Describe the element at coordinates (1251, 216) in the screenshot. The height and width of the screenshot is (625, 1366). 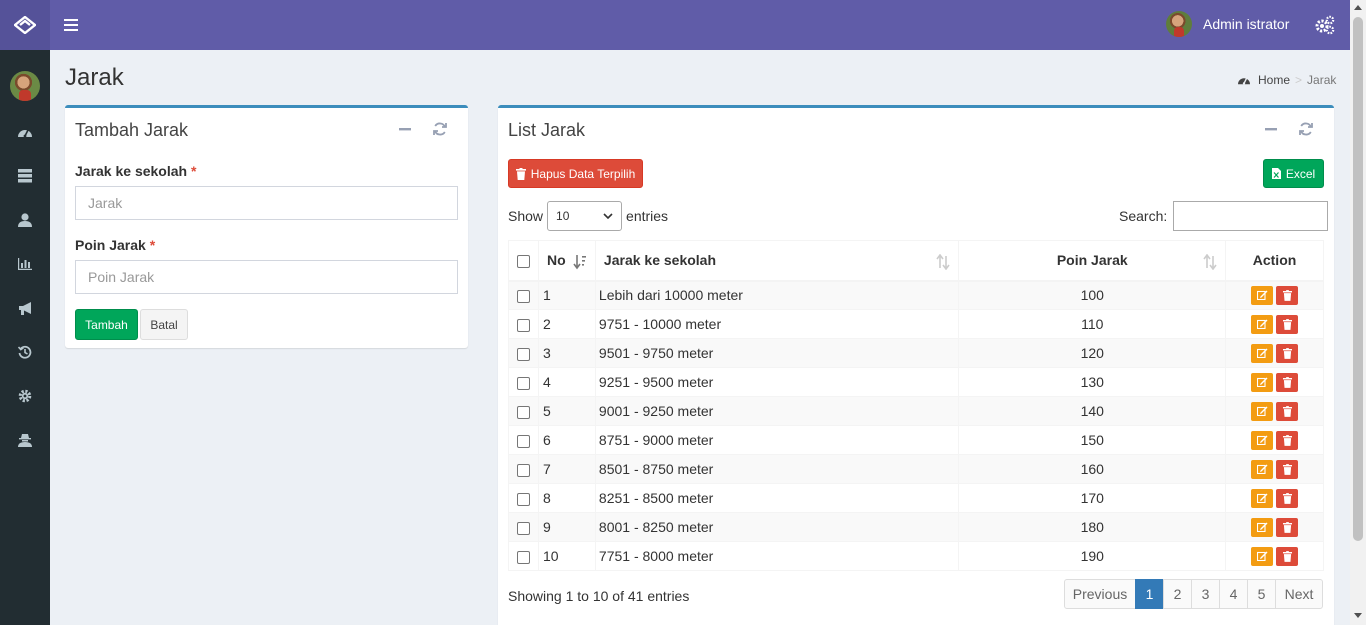
I see `search-input` at that location.